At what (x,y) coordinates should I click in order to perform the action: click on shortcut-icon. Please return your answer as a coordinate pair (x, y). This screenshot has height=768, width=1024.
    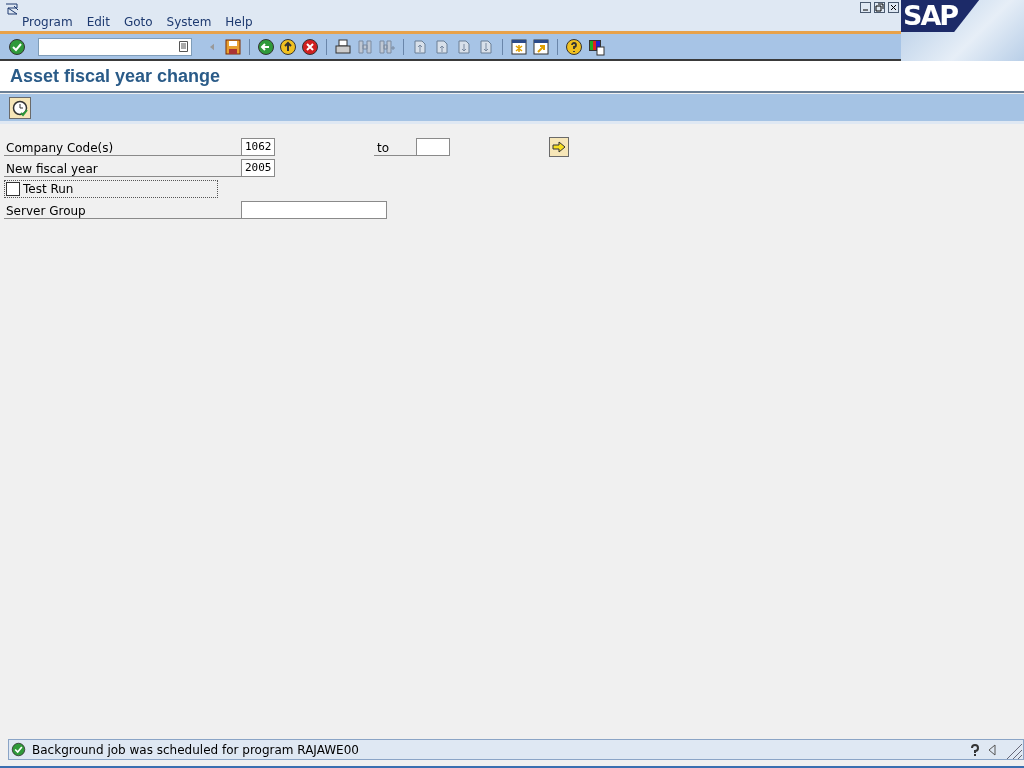
    Looking at the image, I should click on (541, 46).